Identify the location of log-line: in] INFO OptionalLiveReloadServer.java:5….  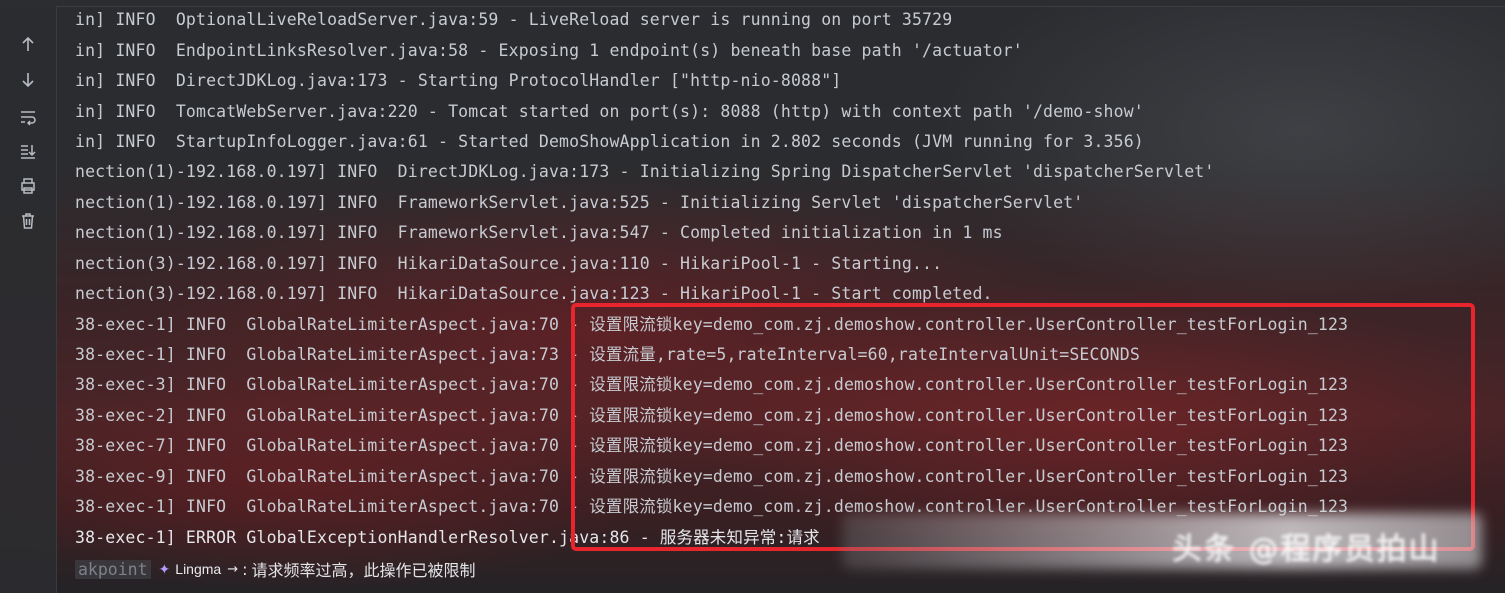
(514, 19).